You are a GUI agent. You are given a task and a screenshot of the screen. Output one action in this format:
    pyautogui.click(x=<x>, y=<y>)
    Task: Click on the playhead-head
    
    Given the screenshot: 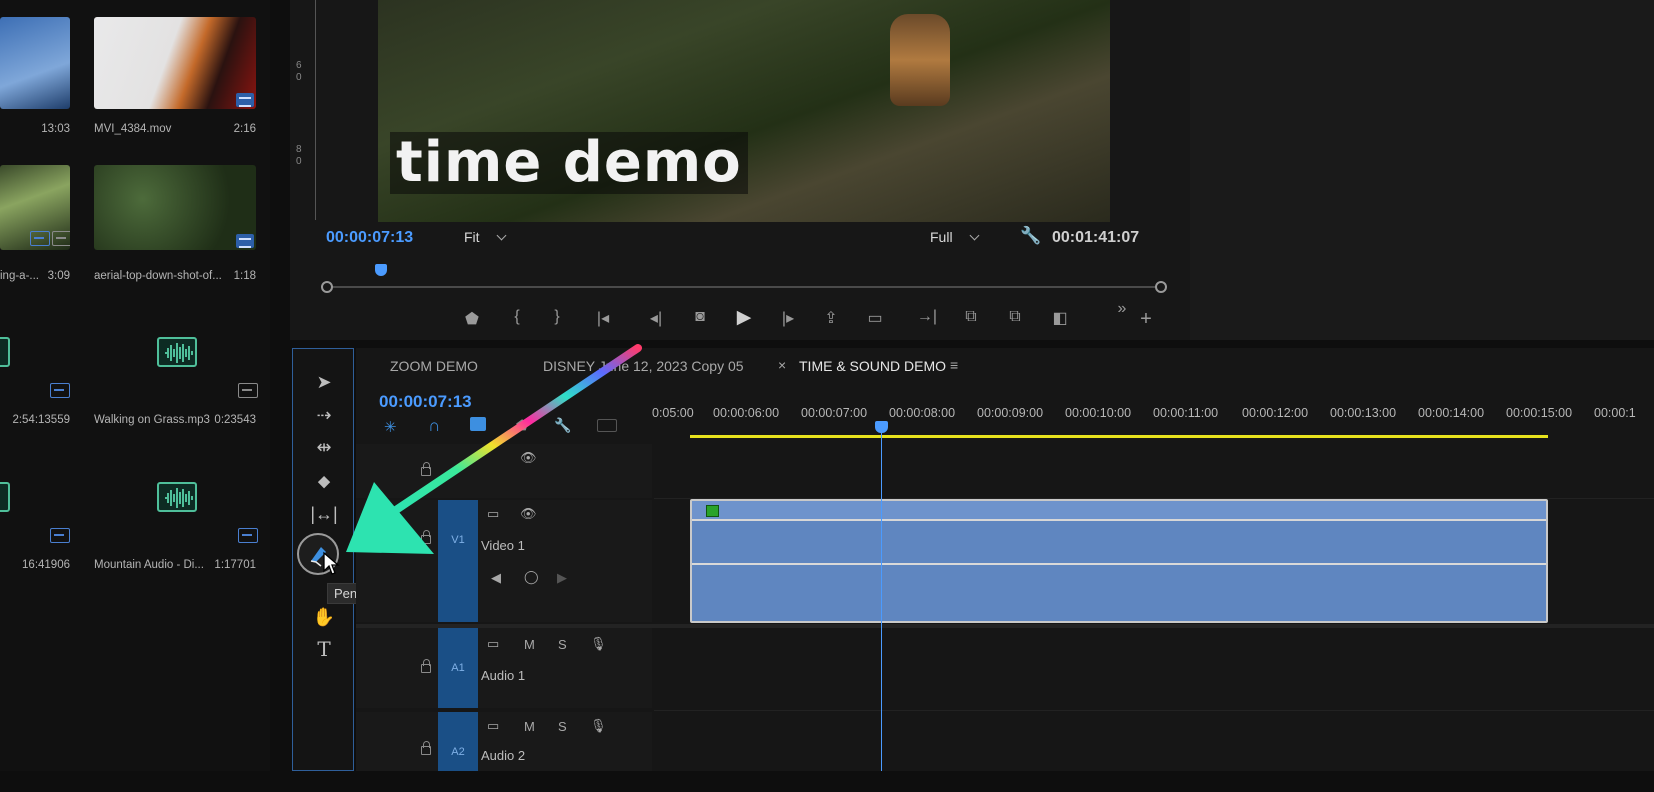 What is the action you would take?
    pyautogui.click(x=881, y=427)
    